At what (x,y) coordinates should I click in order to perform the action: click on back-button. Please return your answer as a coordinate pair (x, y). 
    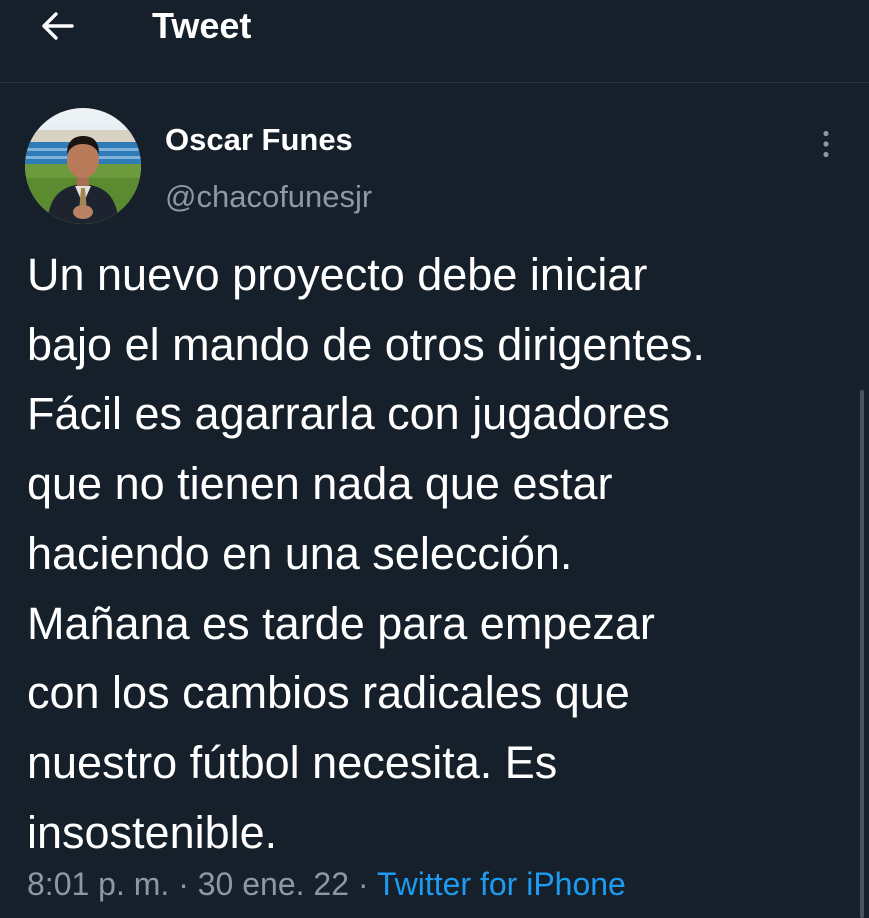
    Looking at the image, I should click on (58, 26).